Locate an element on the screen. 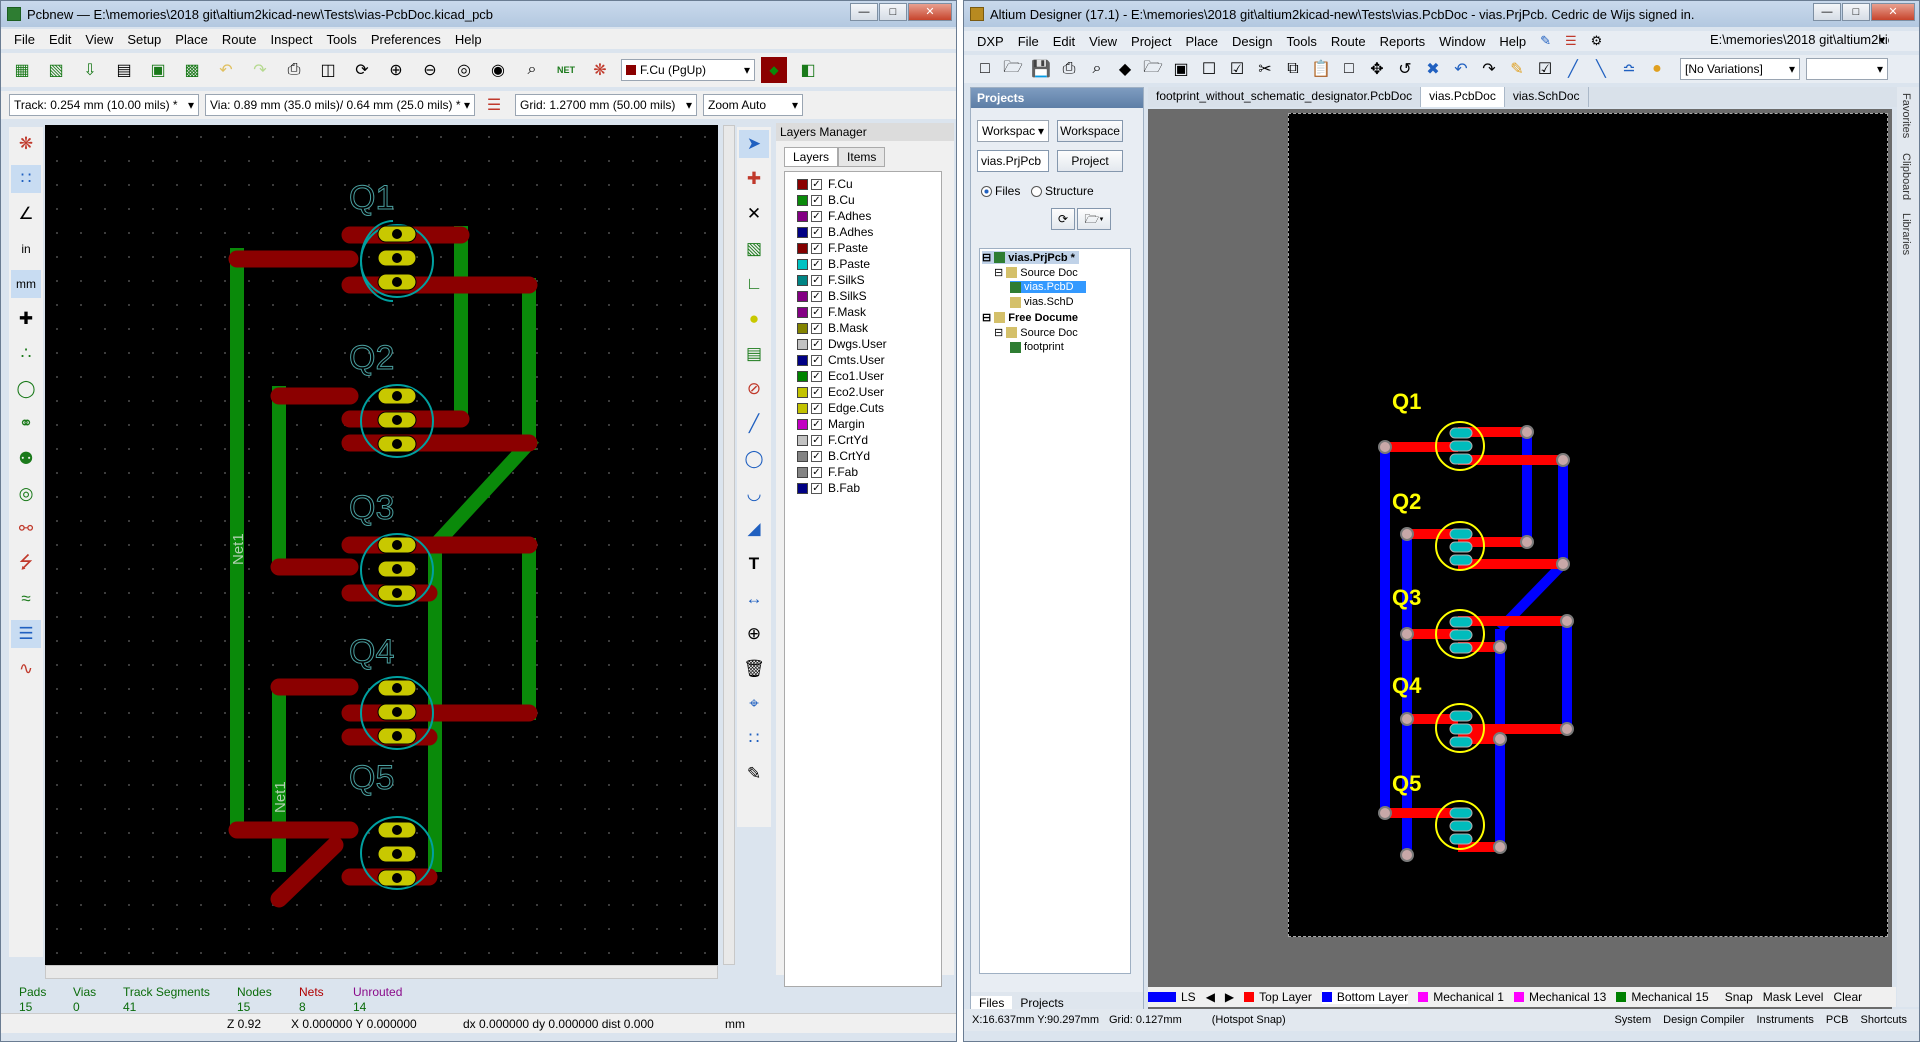 This screenshot has width=1920, height=1042. keepout-area-icon: ⊘ is located at coordinates (754, 389).